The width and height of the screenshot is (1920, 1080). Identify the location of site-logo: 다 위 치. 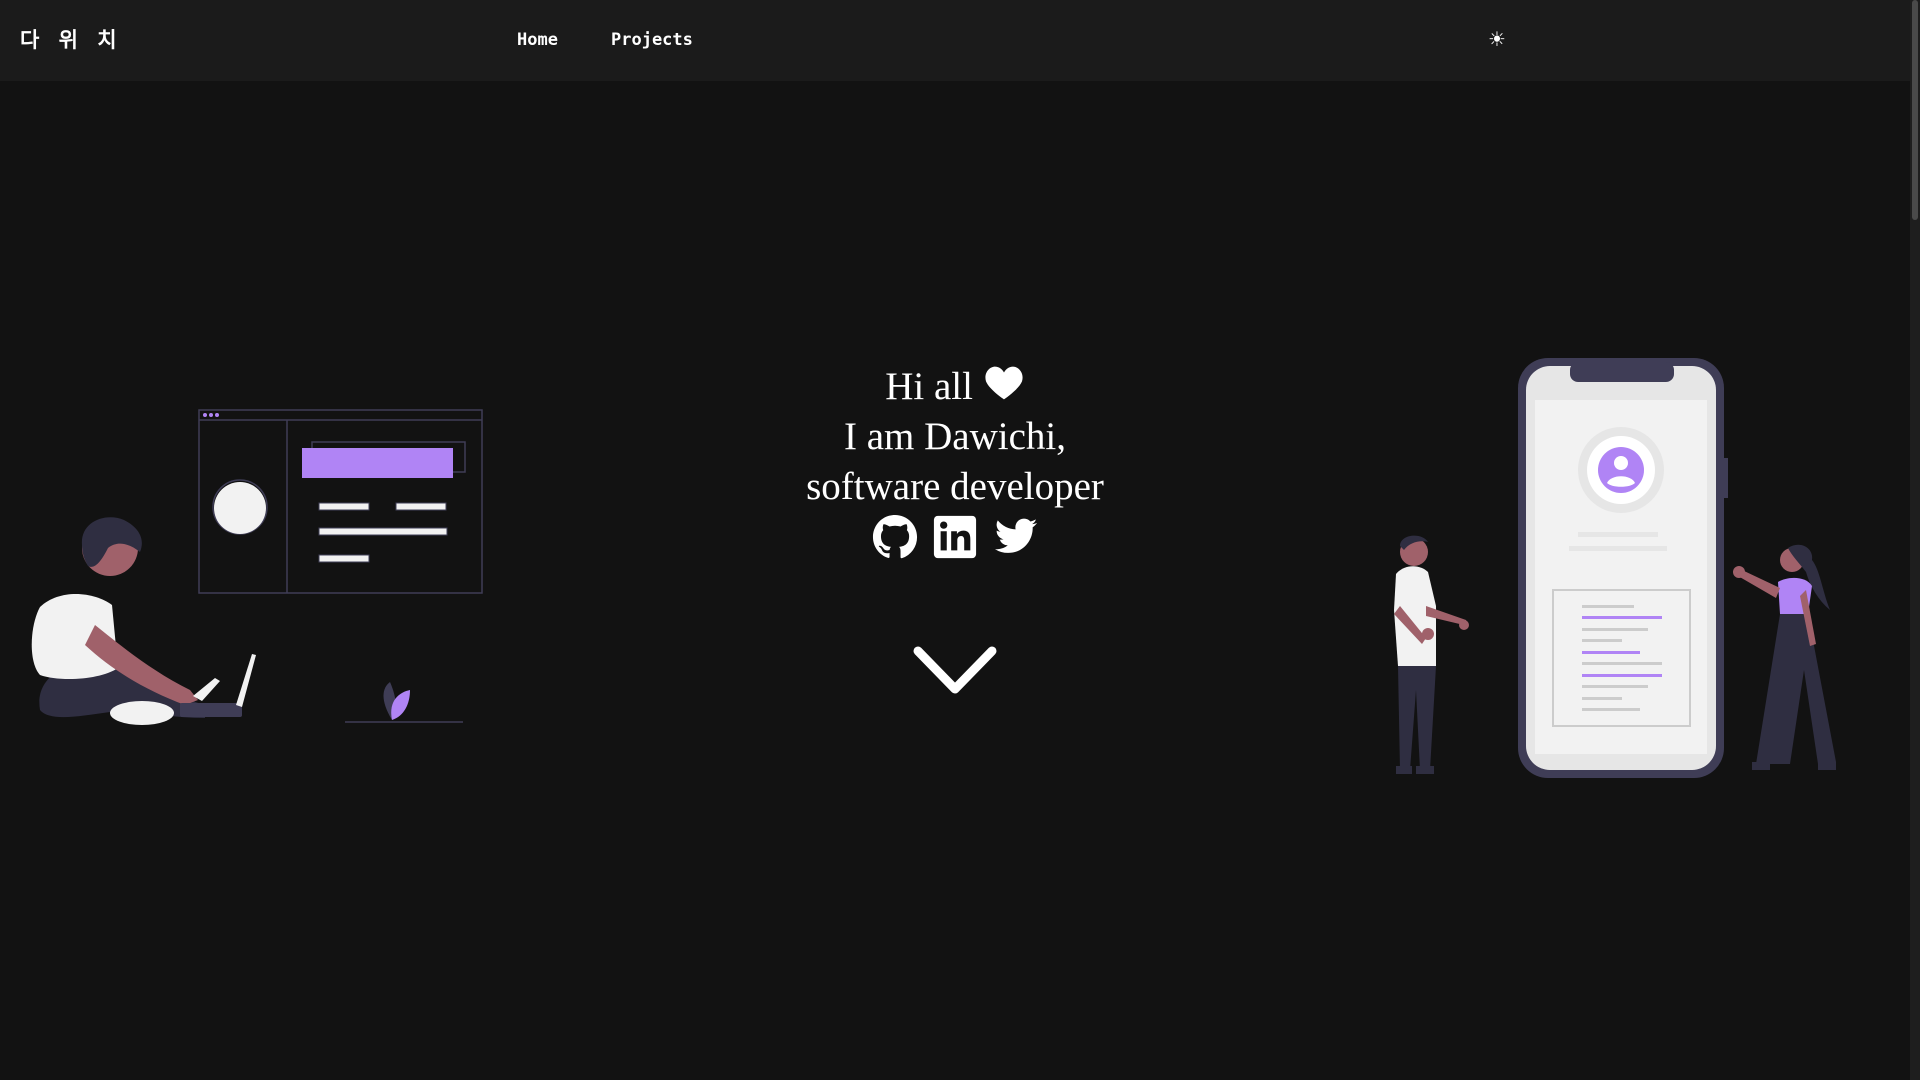
(71, 39).